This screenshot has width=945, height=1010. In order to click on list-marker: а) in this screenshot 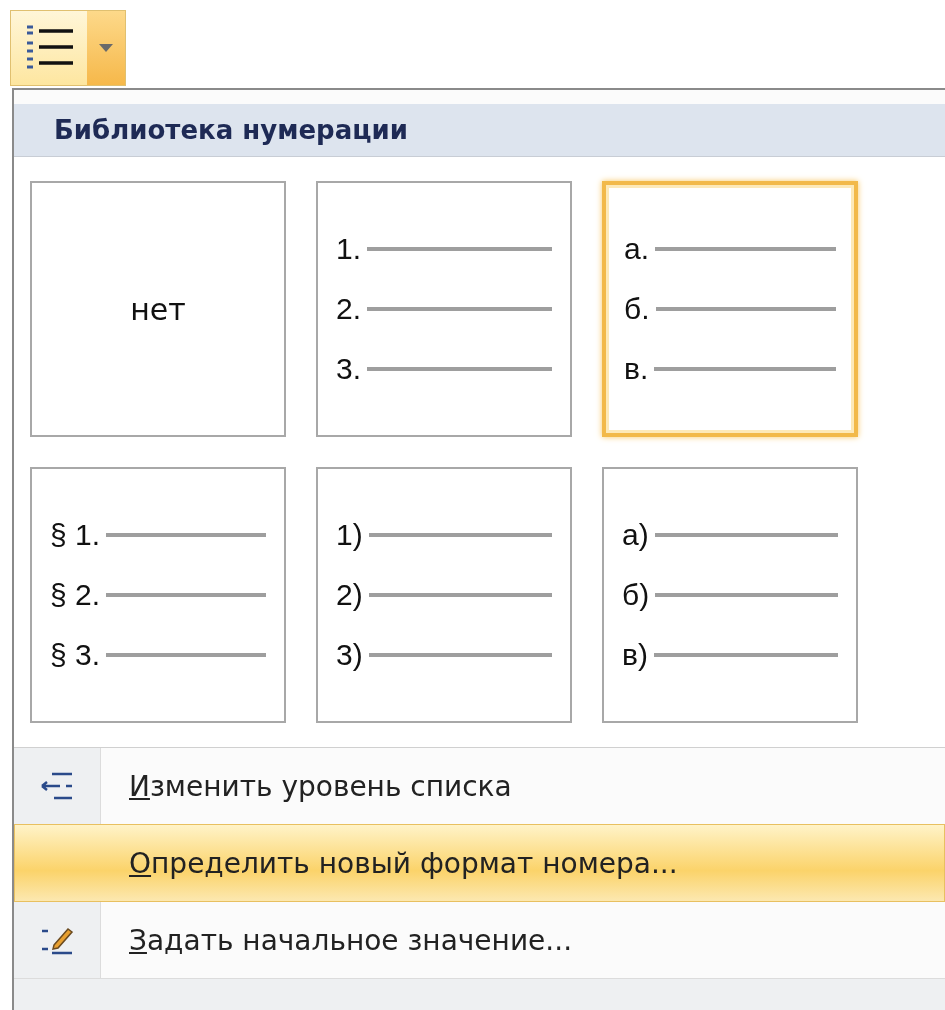, I will do `click(635, 535)`.